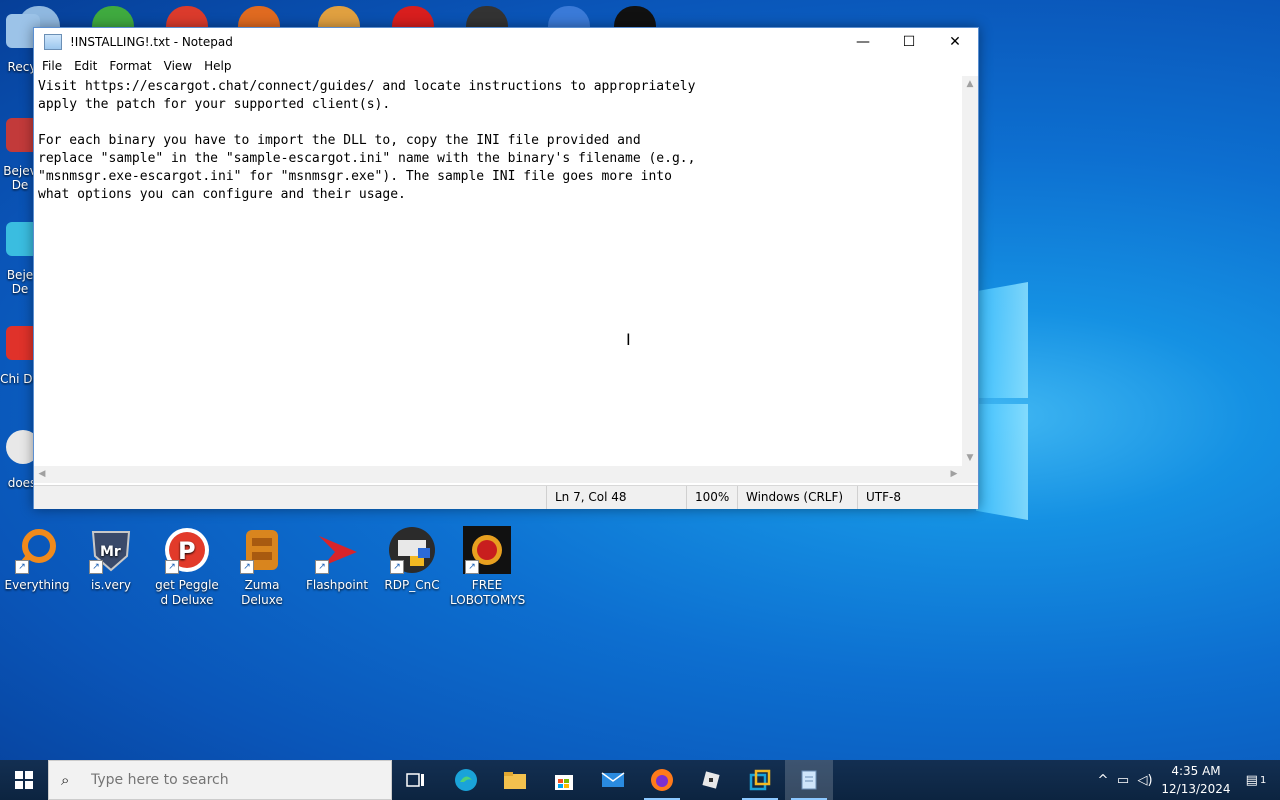  Describe the element at coordinates (178, 66) in the screenshot. I see `menu-view: View` at that location.